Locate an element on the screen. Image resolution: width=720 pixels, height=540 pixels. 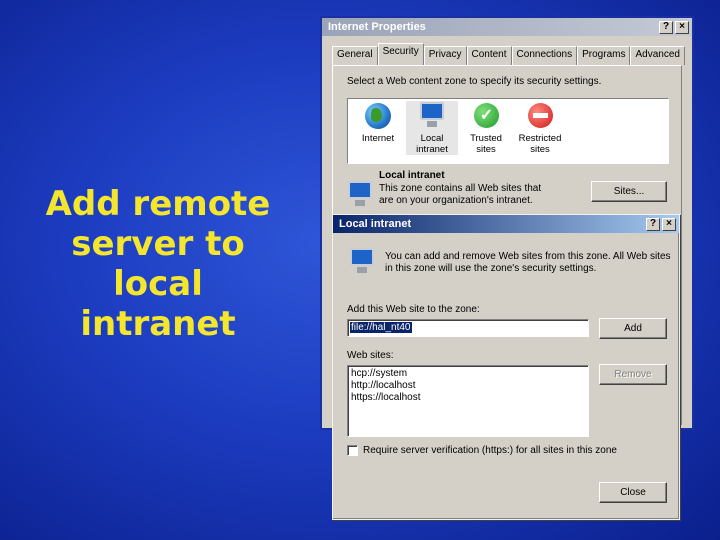
selected-zone-icon is located at coordinates (360, 195).